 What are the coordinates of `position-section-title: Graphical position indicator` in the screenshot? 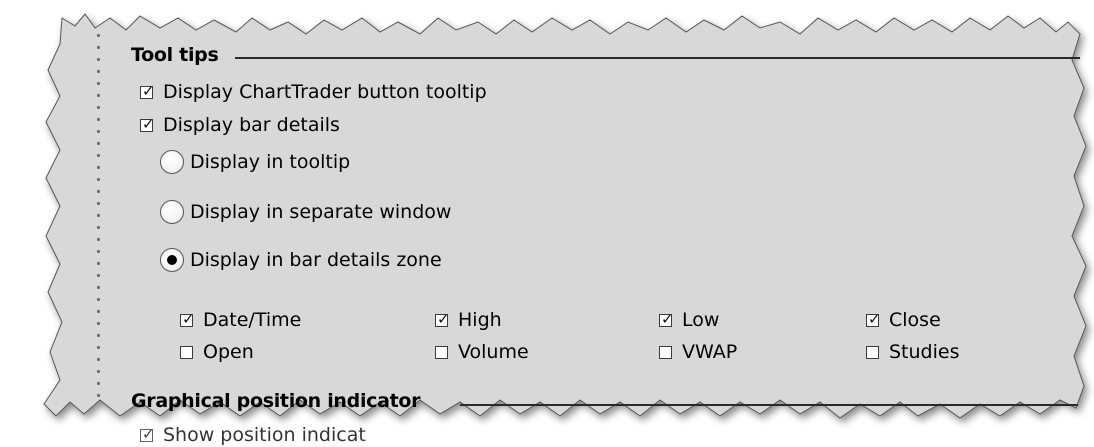 It's located at (276, 401).